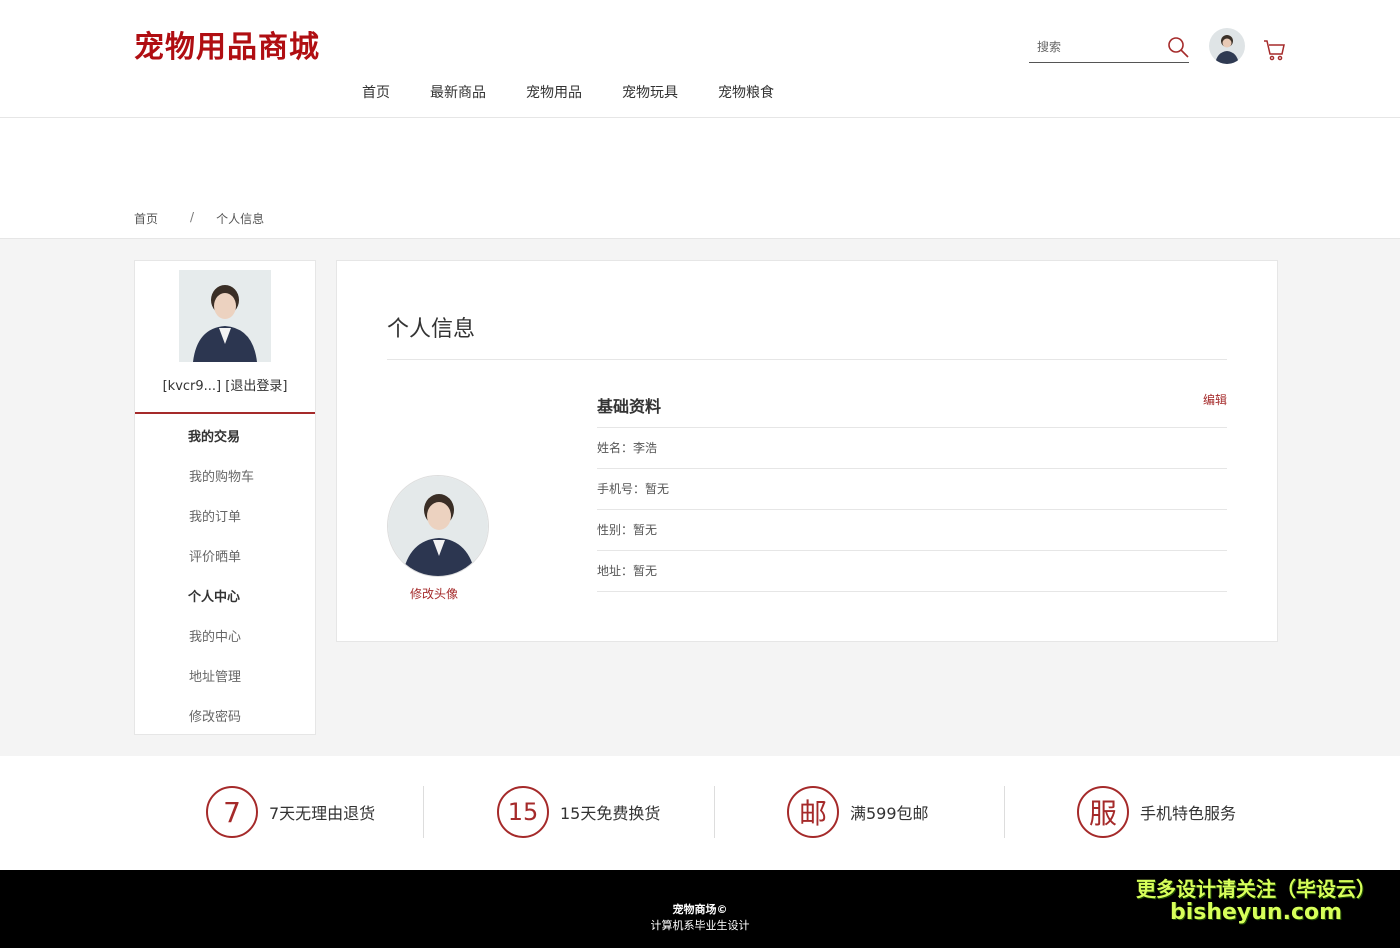 The image size is (1400, 948). What do you see at coordinates (912, 571) in the screenshot?
I see `info-row-address: 地址：暂无` at bounding box center [912, 571].